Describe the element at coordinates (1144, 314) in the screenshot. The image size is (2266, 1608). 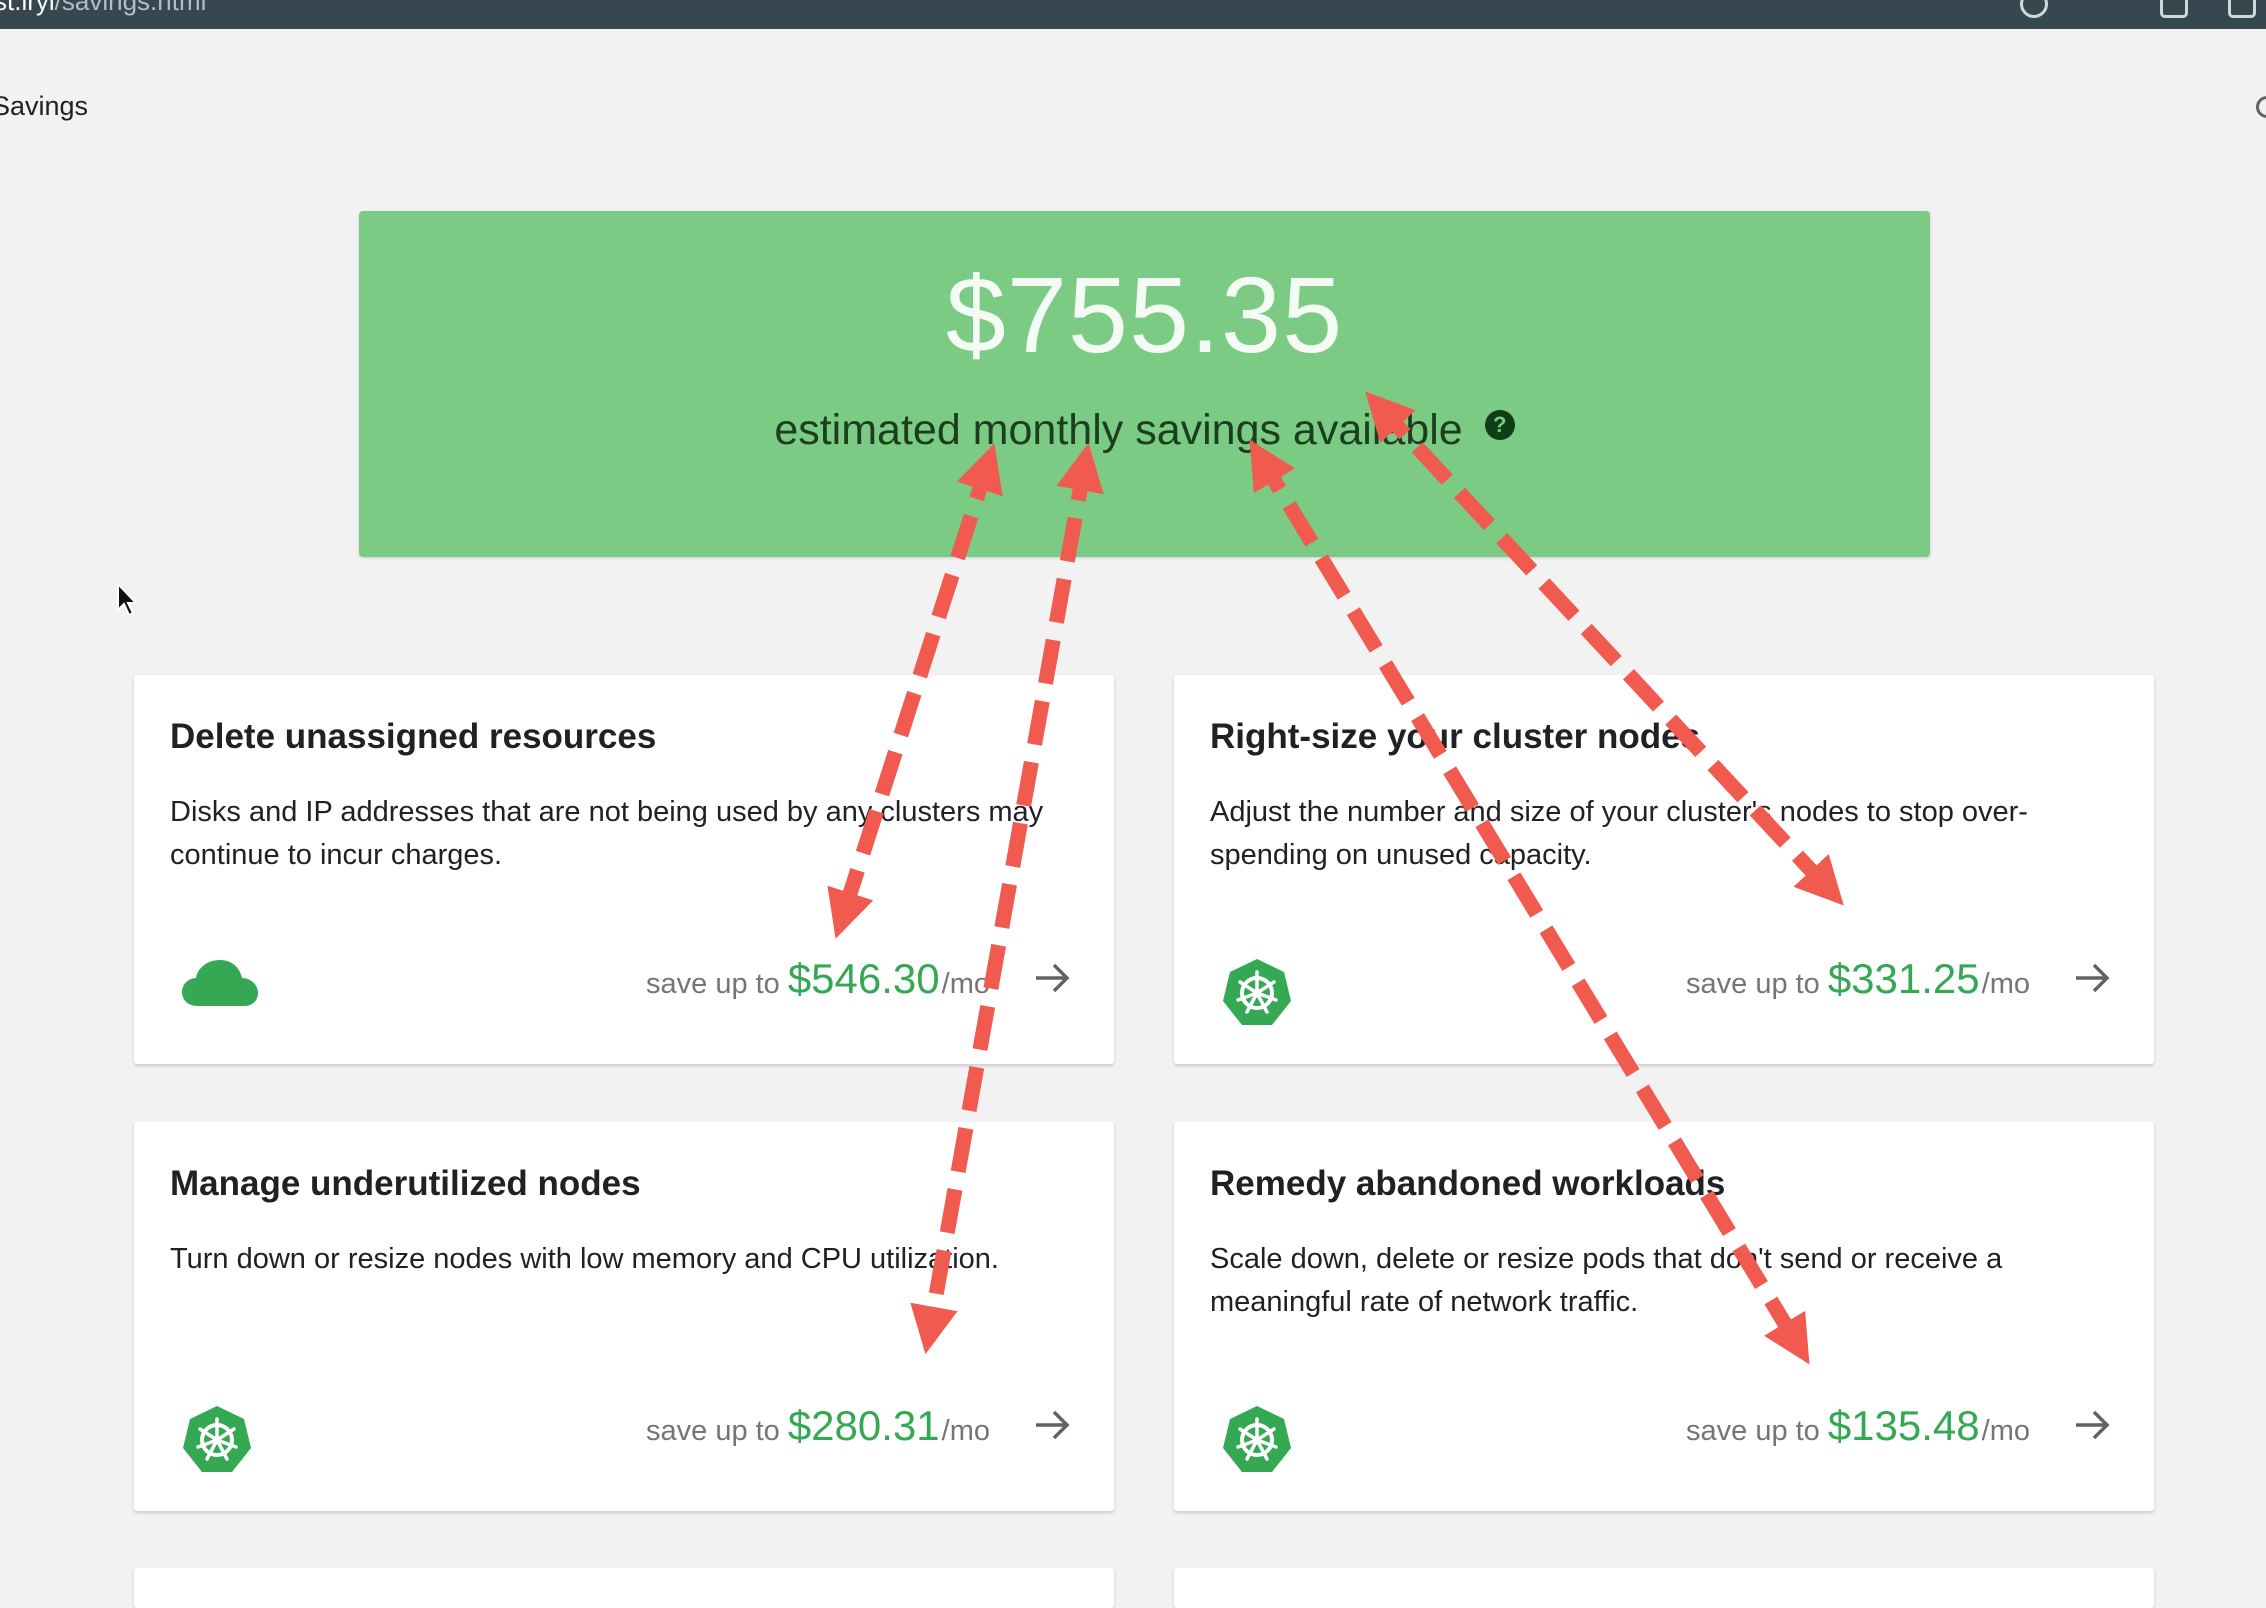
I see `total-savings-amount: $755.35` at that location.